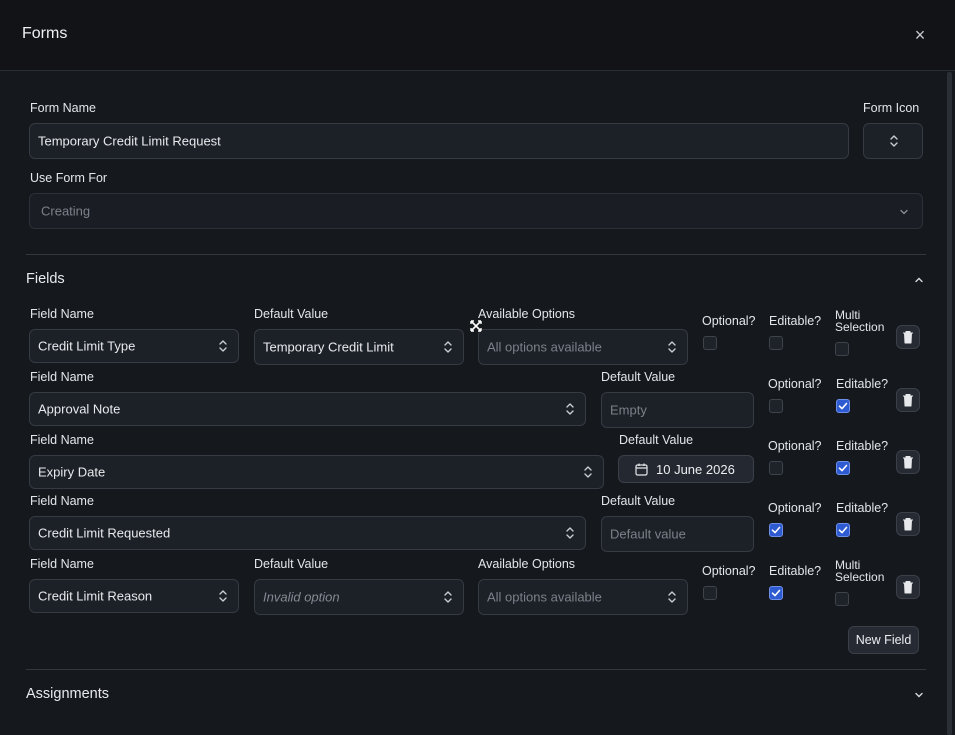 Image resolution: width=955 pixels, height=735 pixels. What do you see at coordinates (45, 33) in the screenshot?
I see `dialog-title: Forms` at bounding box center [45, 33].